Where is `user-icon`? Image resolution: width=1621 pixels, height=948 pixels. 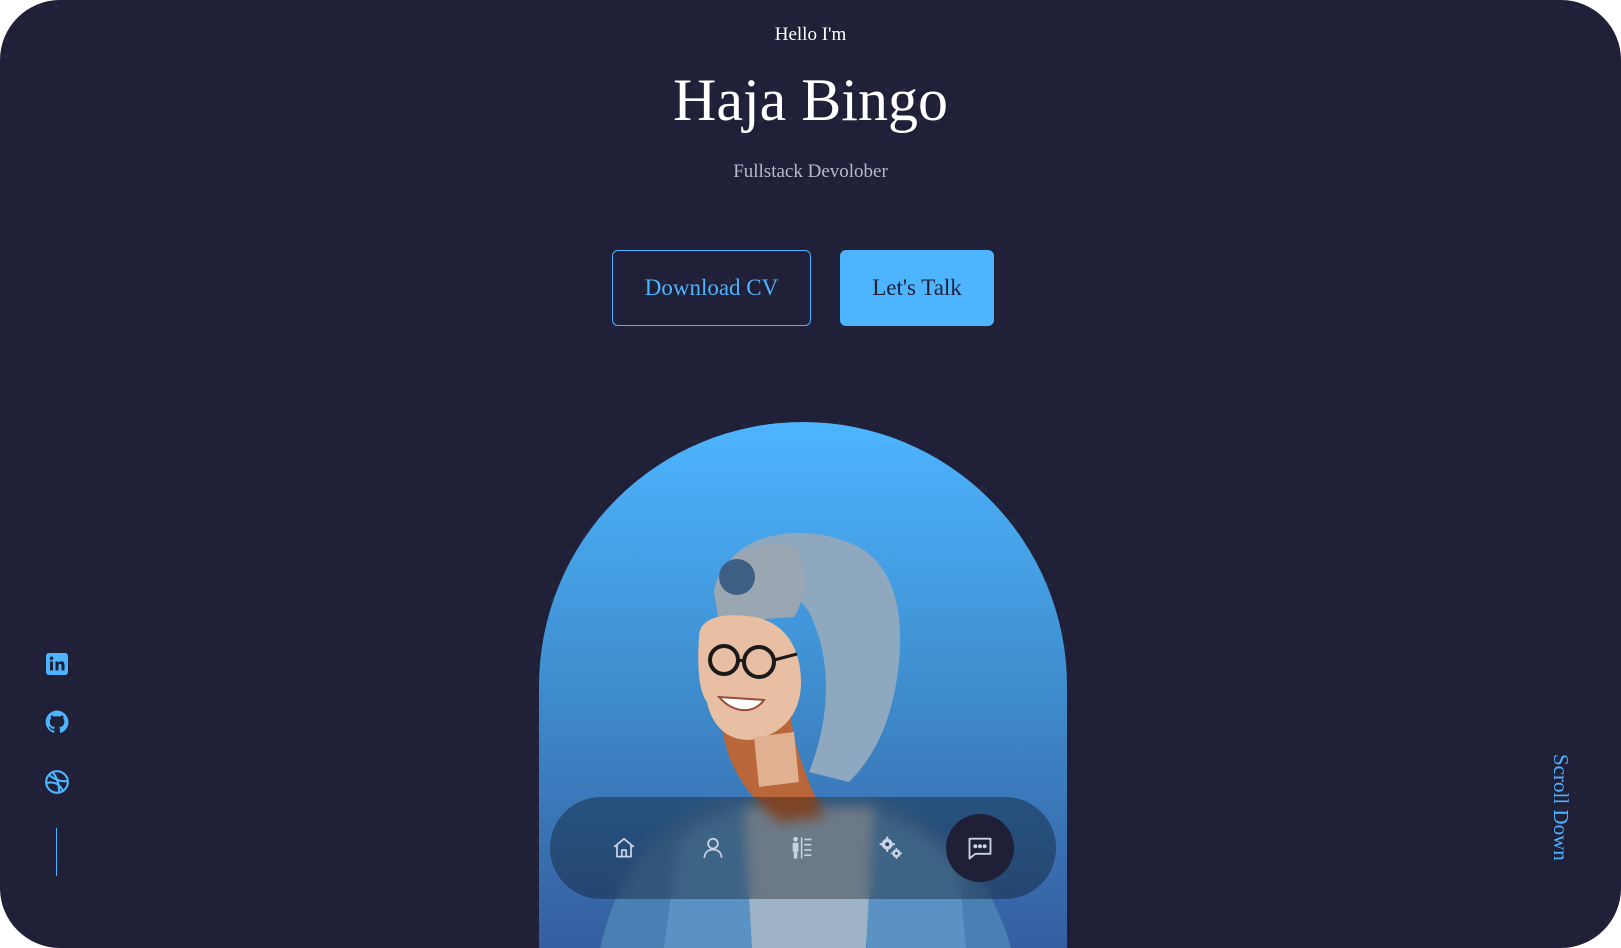
user-icon is located at coordinates (713, 847).